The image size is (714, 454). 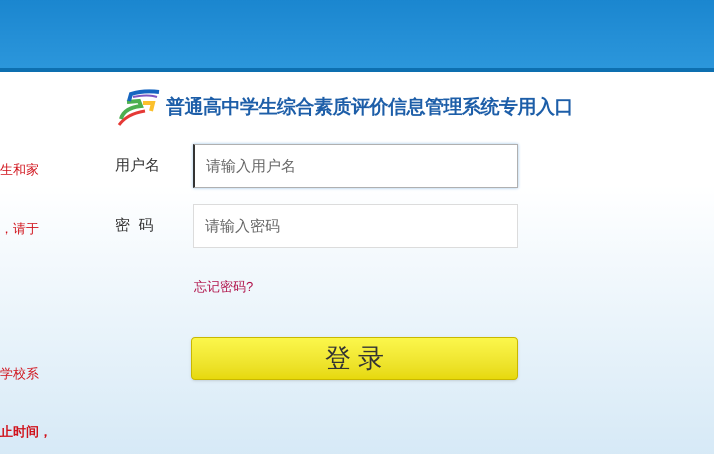 I want to click on system-title: 普通高中学生综合素质评价信息管理系统专用入口, so click(x=369, y=107).